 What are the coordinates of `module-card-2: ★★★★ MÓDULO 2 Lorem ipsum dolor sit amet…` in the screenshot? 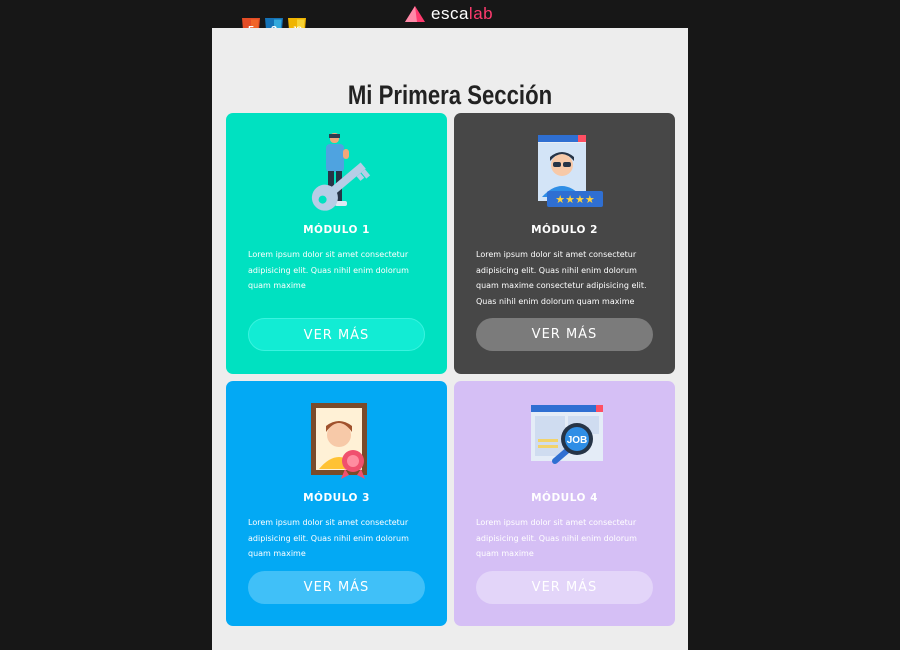 It's located at (564, 243).